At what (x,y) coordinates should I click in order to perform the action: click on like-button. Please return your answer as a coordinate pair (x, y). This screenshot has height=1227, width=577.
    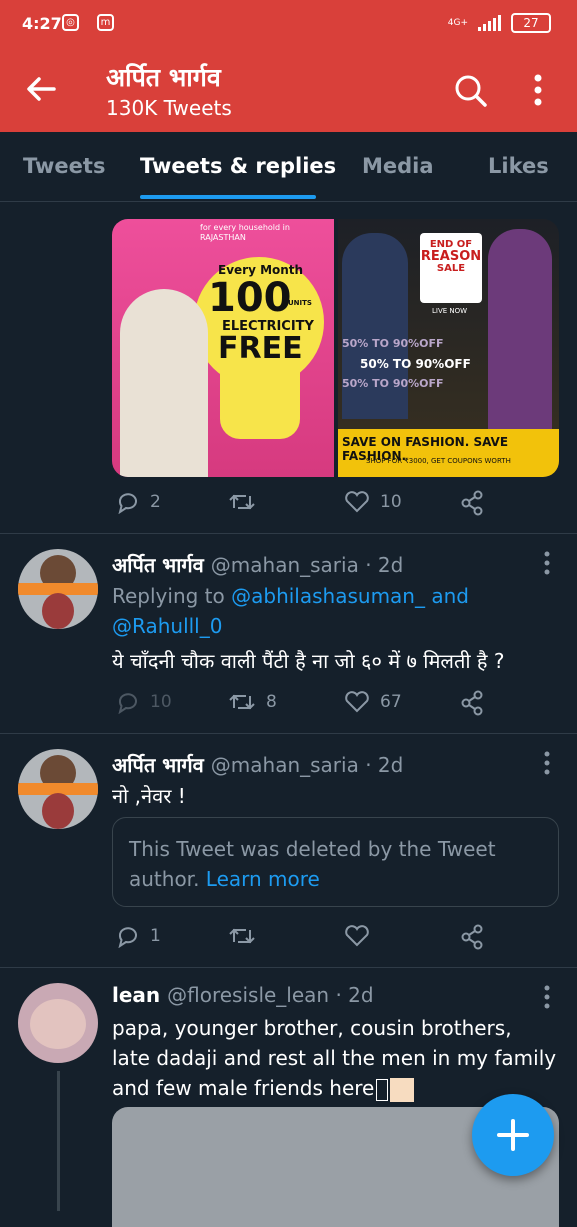
    Looking at the image, I should click on (357, 936).